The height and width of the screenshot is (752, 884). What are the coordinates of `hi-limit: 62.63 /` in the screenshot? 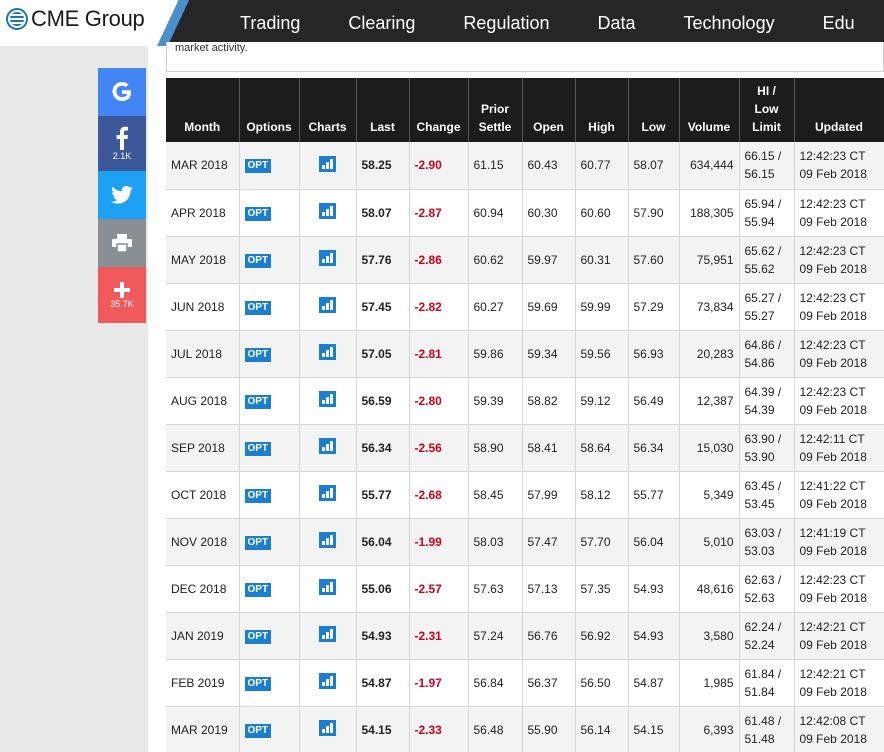 It's located at (763, 579).